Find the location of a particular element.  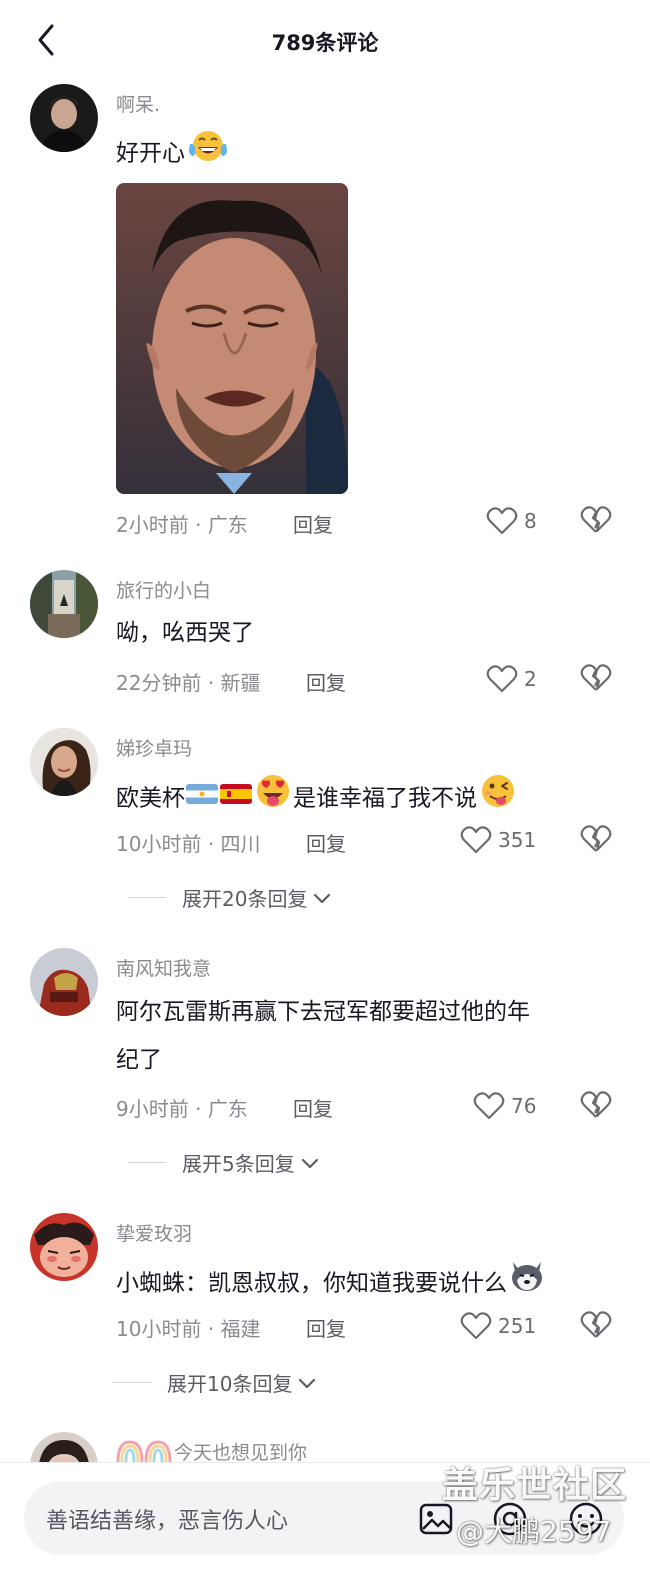

mention-button is located at coordinates (510, 1519).